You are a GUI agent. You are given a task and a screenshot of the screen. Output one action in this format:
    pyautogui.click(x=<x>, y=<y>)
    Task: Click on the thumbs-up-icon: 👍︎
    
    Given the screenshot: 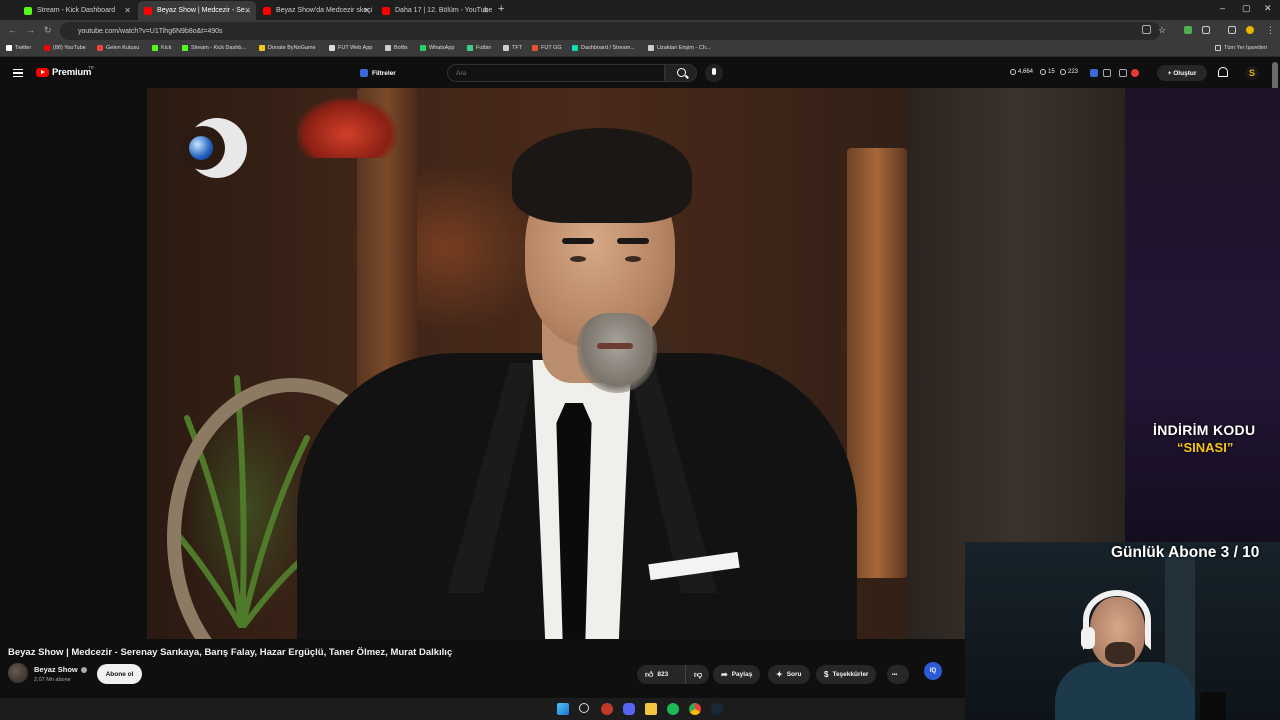 What is the action you would take?
    pyautogui.click(x=649, y=674)
    